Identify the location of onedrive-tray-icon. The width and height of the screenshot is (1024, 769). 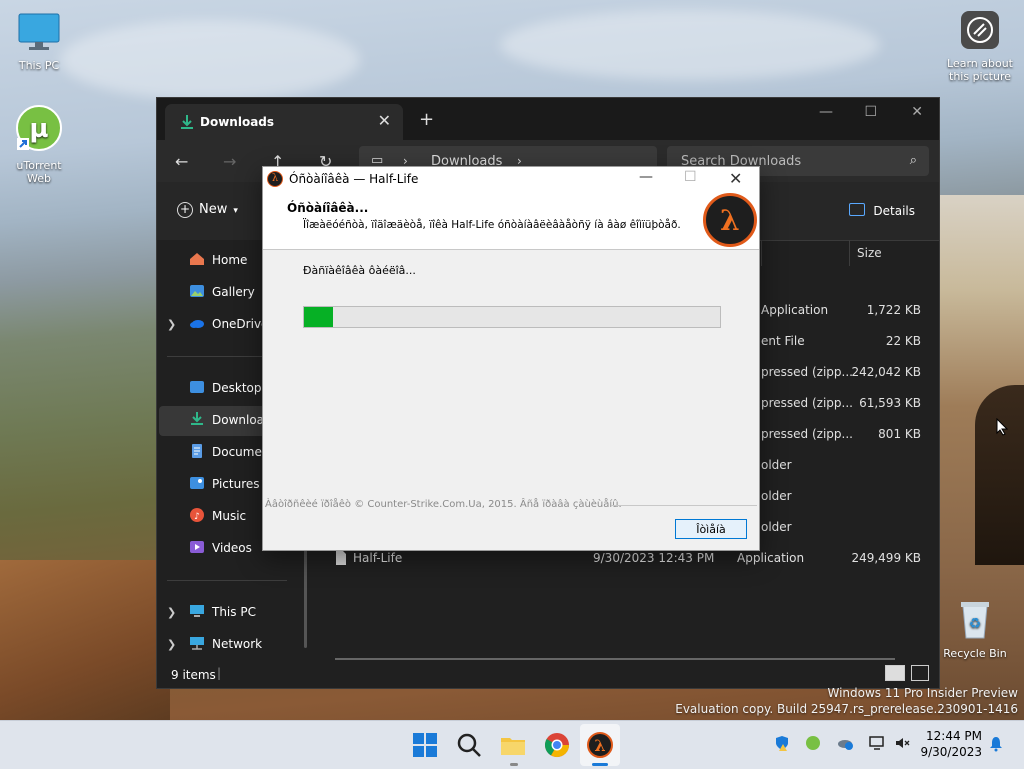
(845, 743).